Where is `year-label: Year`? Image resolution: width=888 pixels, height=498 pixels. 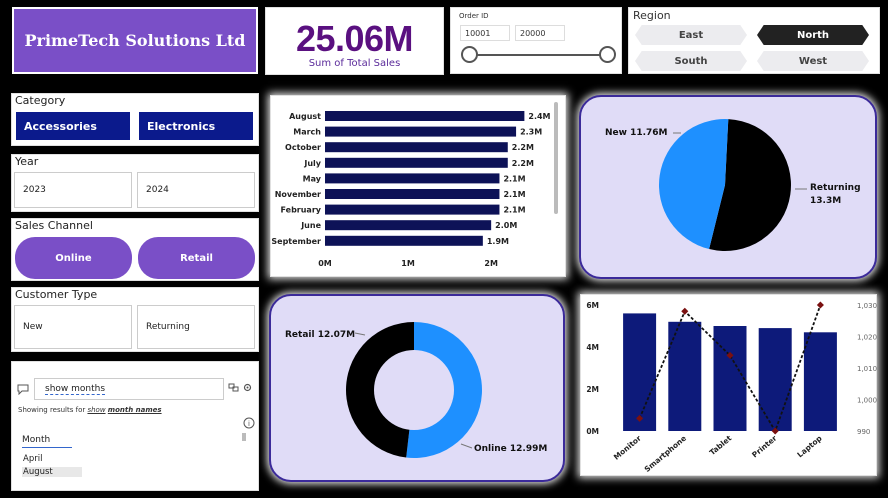
year-label: Year is located at coordinates (27, 161).